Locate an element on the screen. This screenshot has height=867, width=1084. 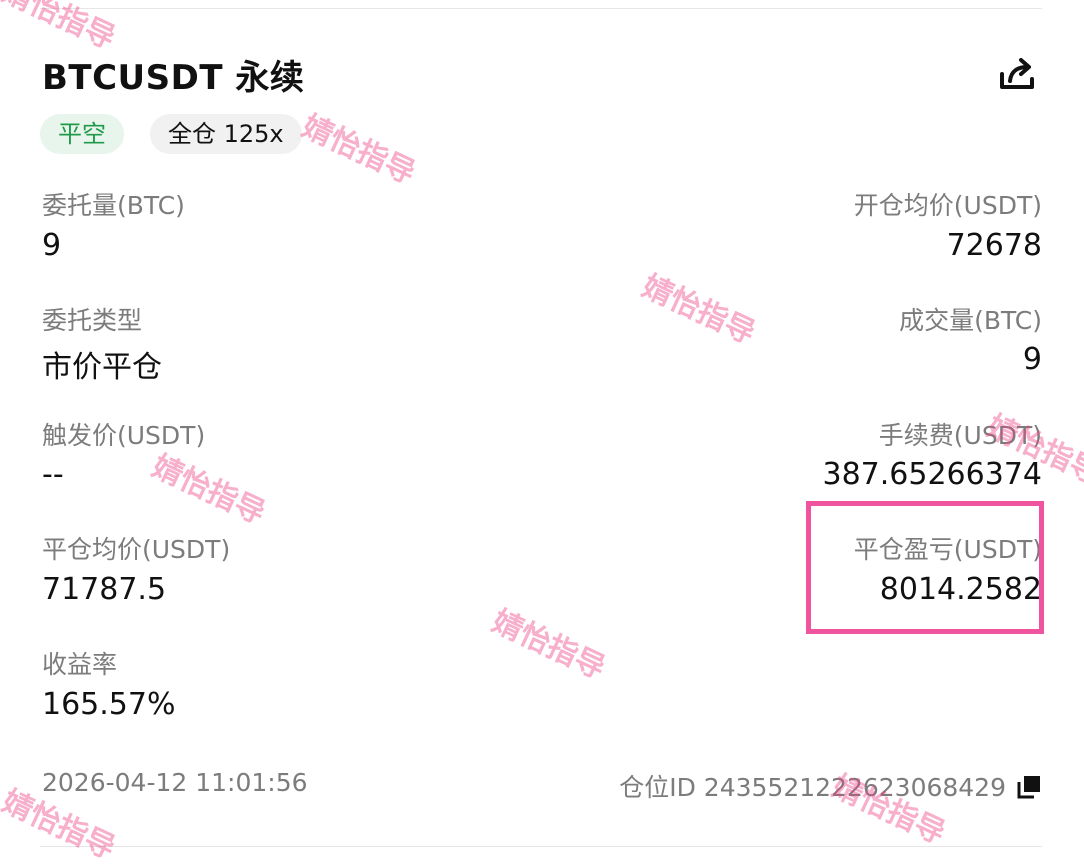
top-divider is located at coordinates (541, 8).